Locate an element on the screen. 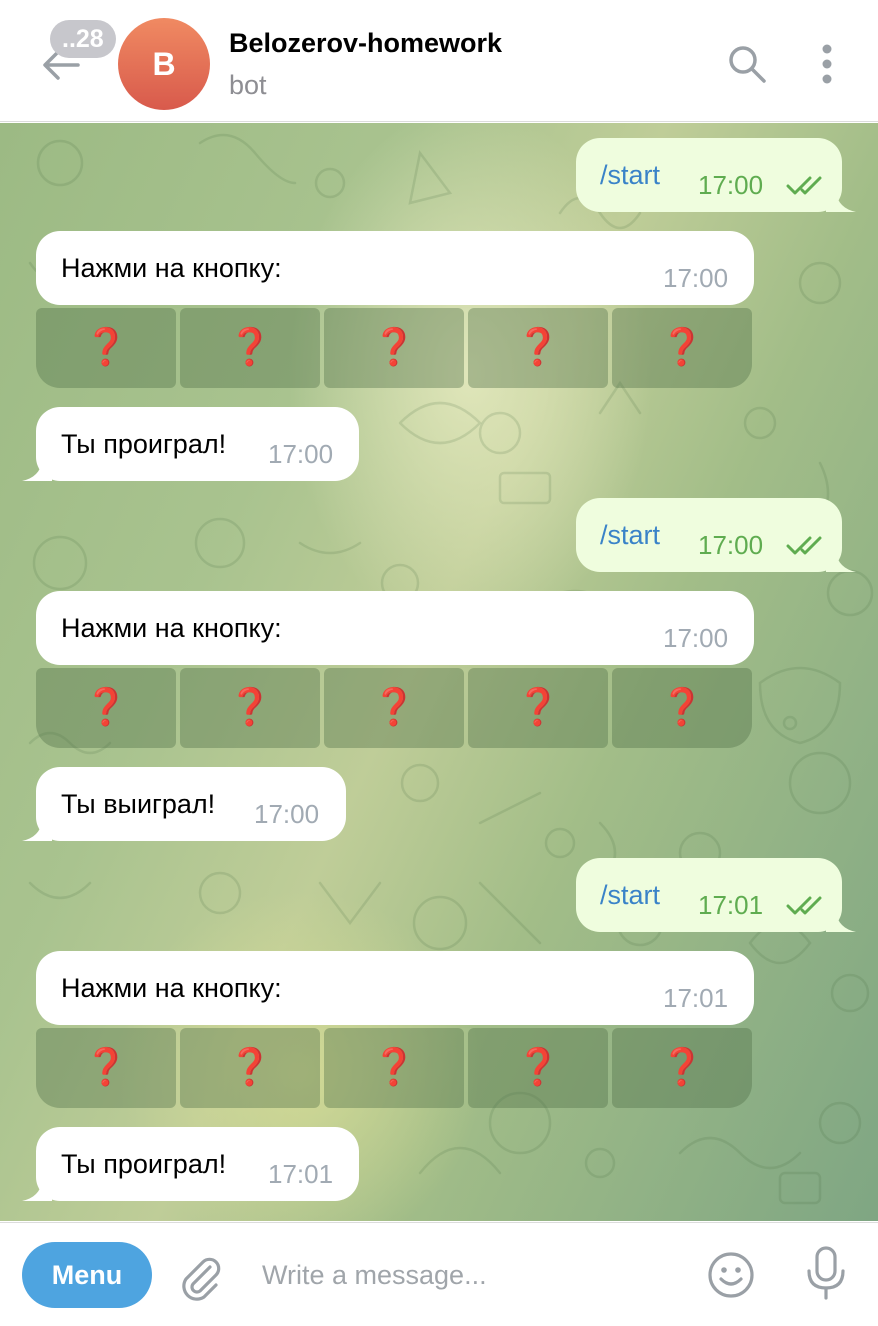 The image size is (878, 1326). incoming-message: Нажми на кнопку: 17:01 is located at coordinates (395, 988).